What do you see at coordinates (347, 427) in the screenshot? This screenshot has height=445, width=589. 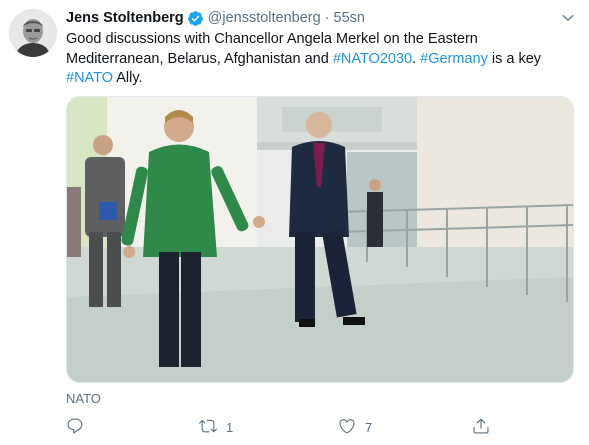 I see `heart-icon` at bounding box center [347, 427].